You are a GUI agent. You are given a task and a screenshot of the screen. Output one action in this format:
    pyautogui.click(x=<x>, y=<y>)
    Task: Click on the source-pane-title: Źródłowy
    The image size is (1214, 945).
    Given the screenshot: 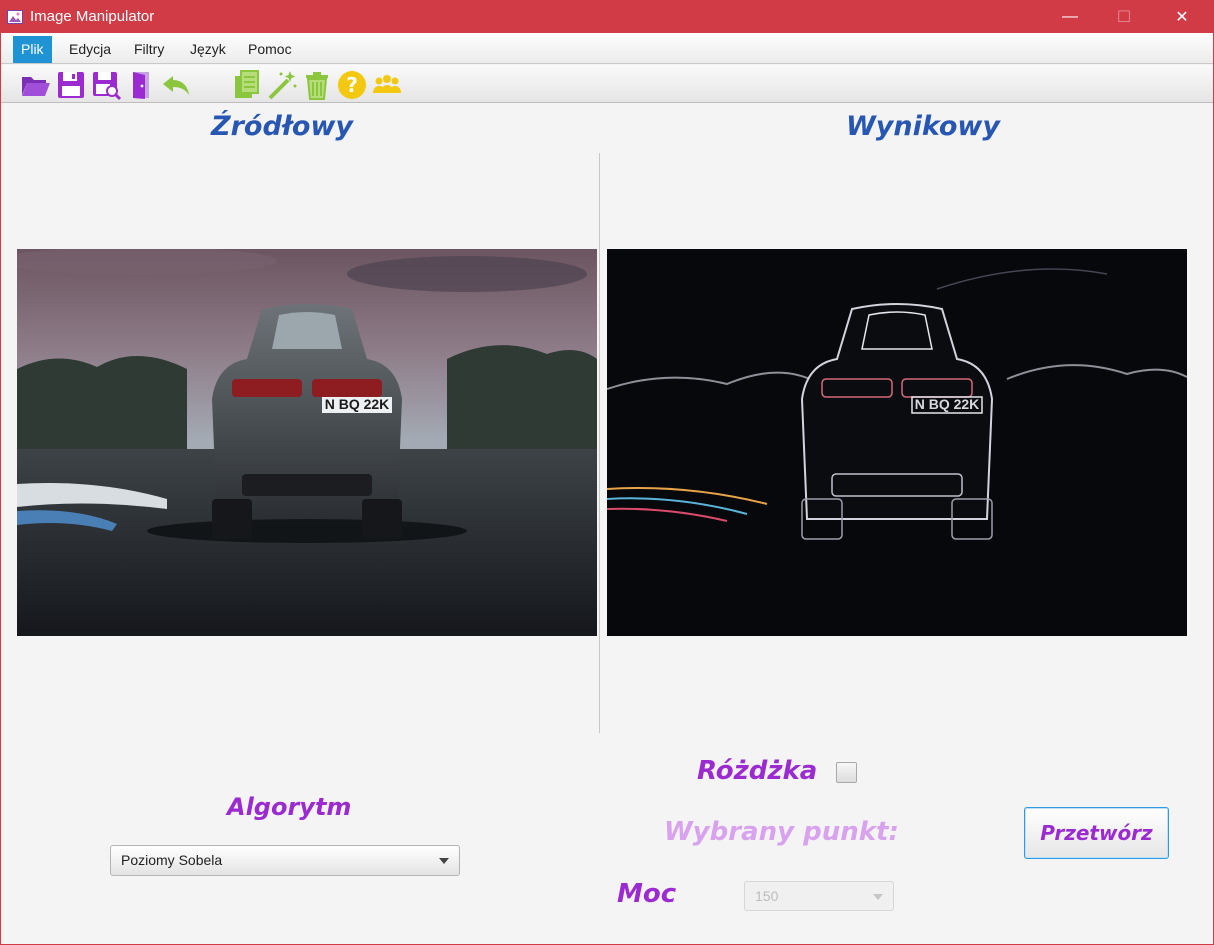 What is the action you would take?
    pyautogui.click(x=282, y=126)
    